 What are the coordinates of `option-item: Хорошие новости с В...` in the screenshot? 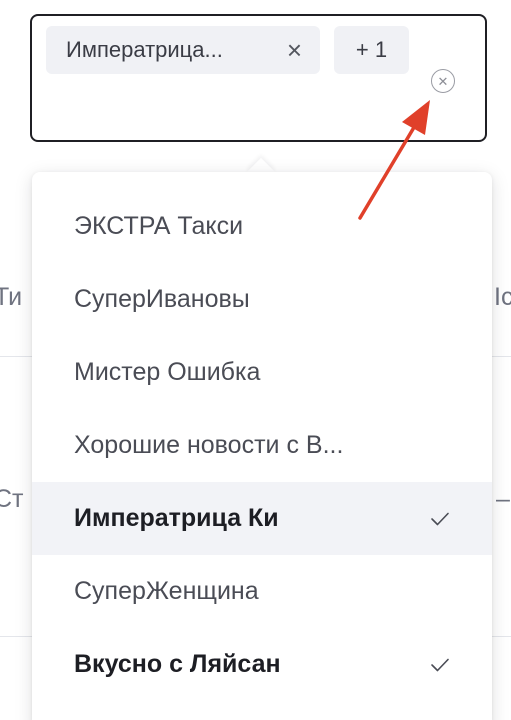 It's located at (262, 445).